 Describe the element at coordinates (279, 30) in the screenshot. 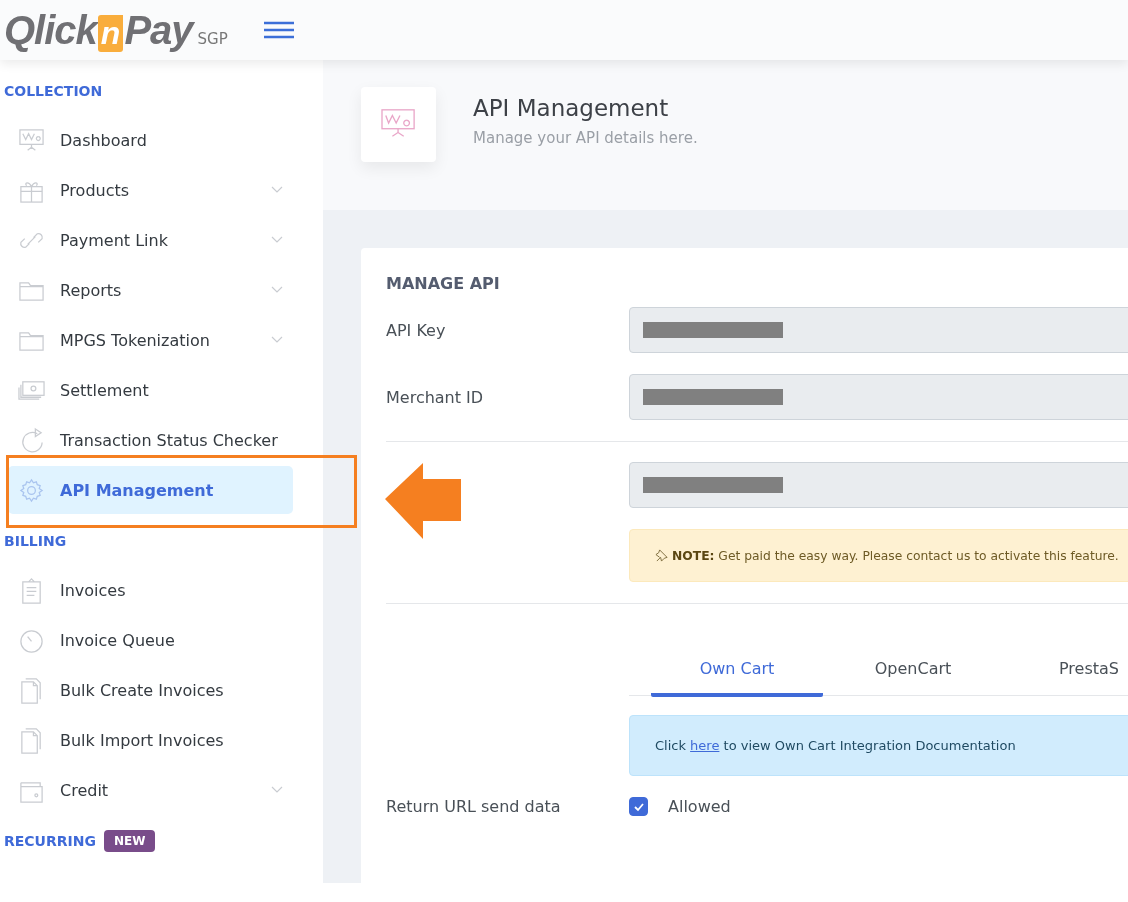

I see `menu-icon` at that location.